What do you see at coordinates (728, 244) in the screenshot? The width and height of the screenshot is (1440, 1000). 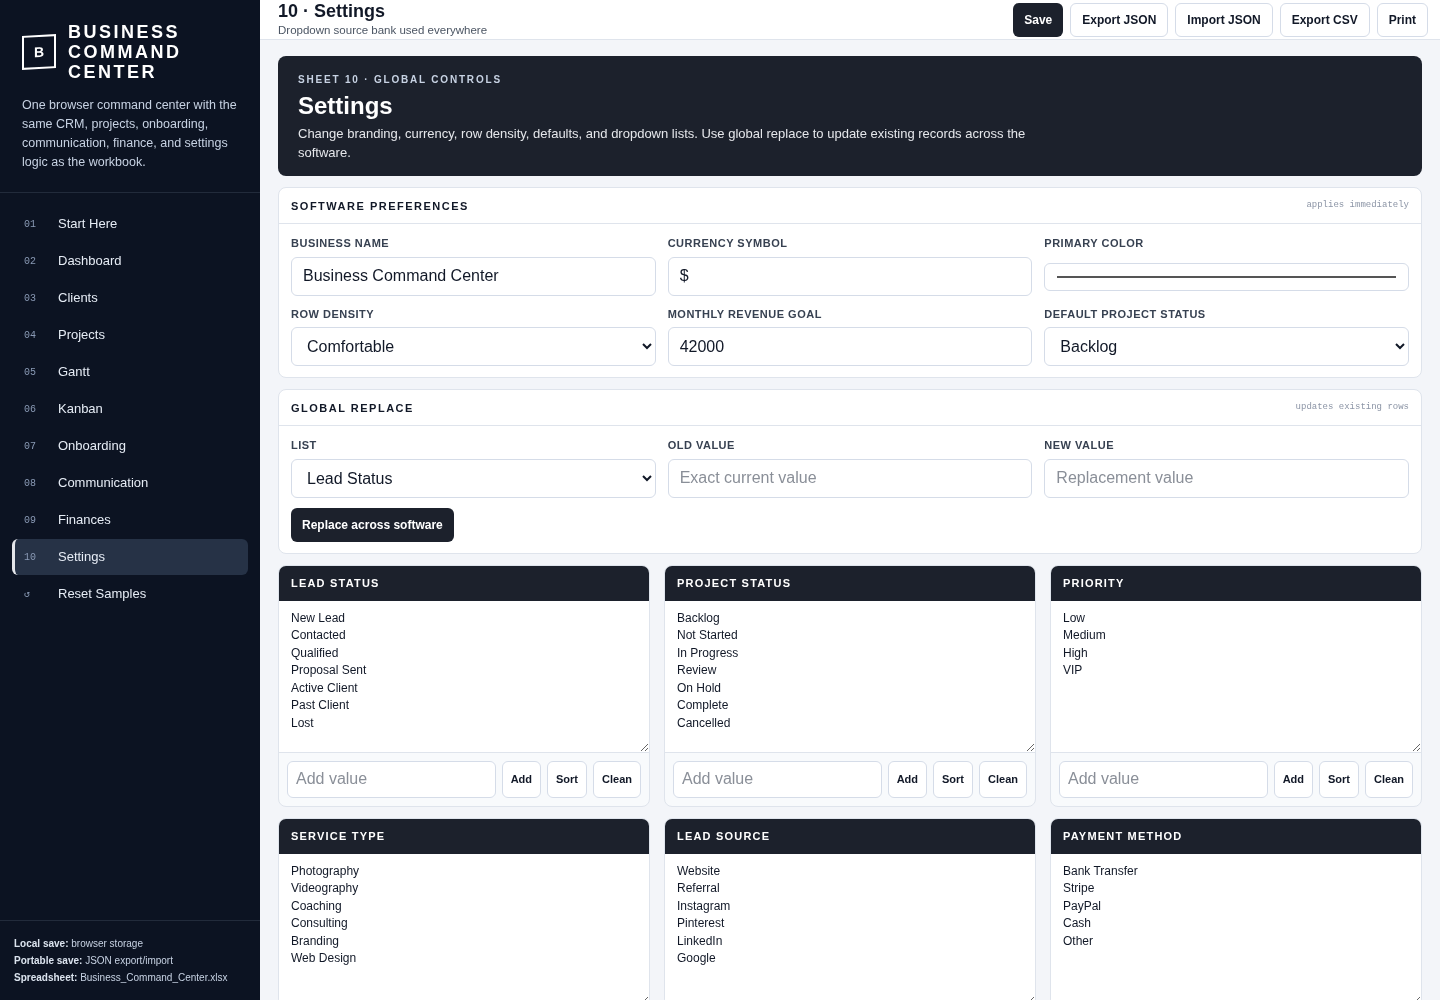 I see `field-label: CURRENCY SYMBOL` at bounding box center [728, 244].